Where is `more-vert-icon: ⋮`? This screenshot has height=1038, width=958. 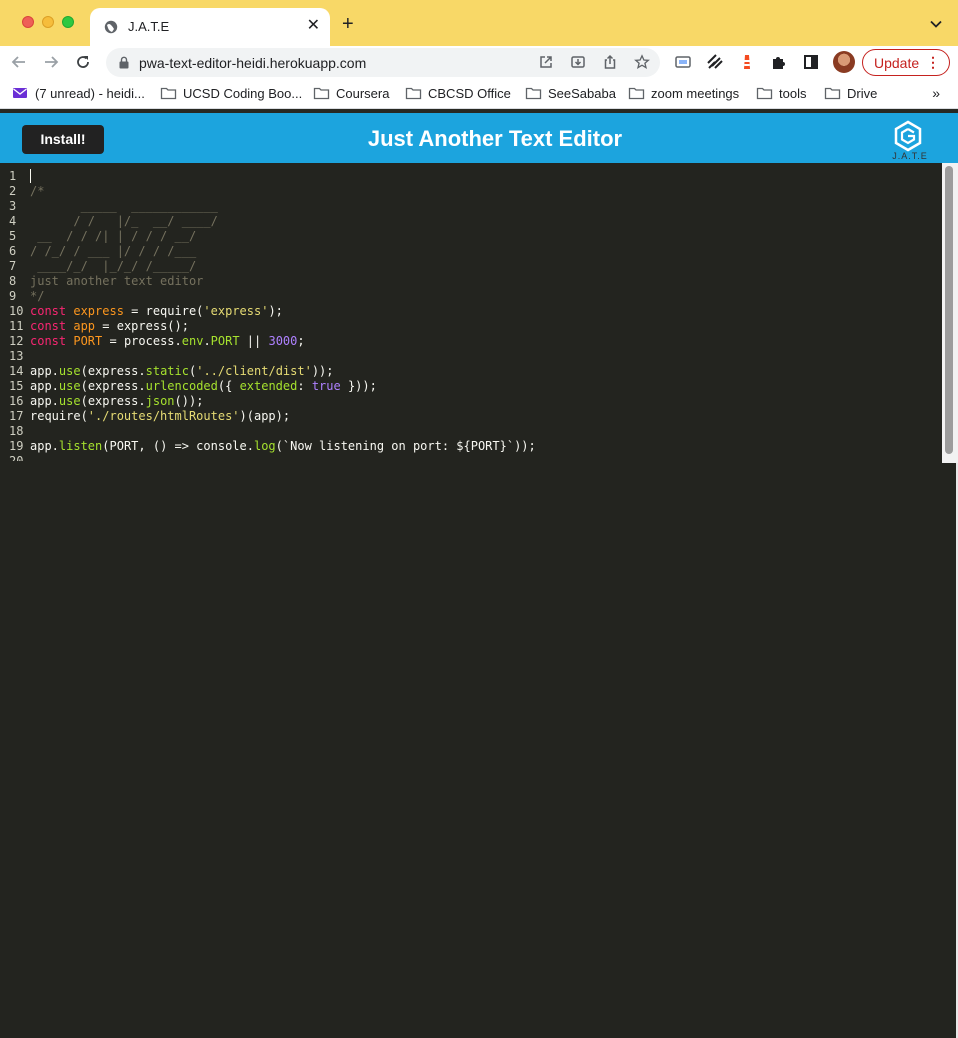 more-vert-icon: ⋮ is located at coordinates (933, 62).